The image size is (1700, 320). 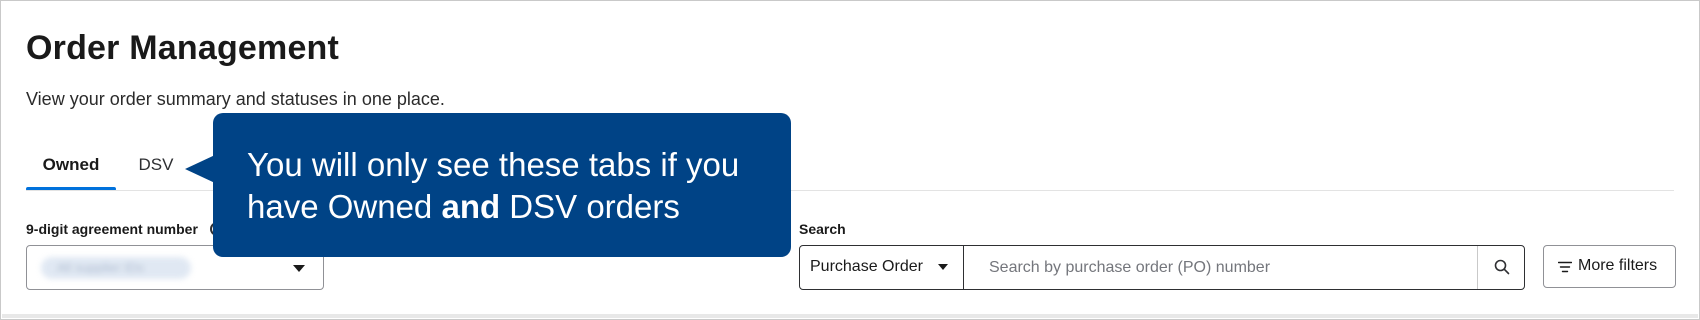 What do you see at coordinates (156, 166) in the screenshot?
I see `tab-dsv: DSV` at bounding box center [156, 166].